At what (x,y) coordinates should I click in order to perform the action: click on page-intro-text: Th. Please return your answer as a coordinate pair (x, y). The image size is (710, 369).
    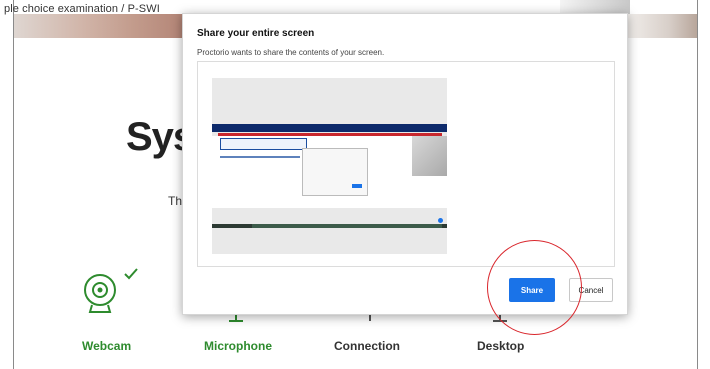
    Looking at the image, I should click on (175, 201).